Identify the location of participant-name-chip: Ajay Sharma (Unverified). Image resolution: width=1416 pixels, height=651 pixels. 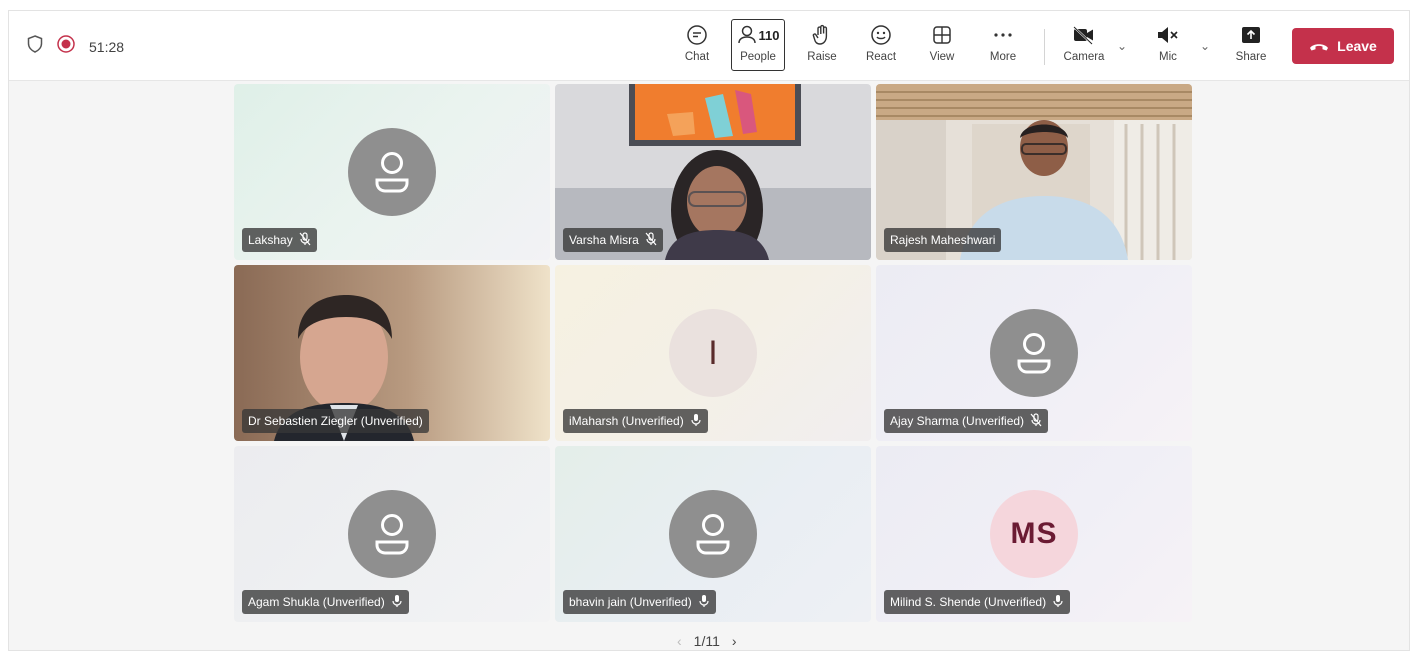
(966, 421).